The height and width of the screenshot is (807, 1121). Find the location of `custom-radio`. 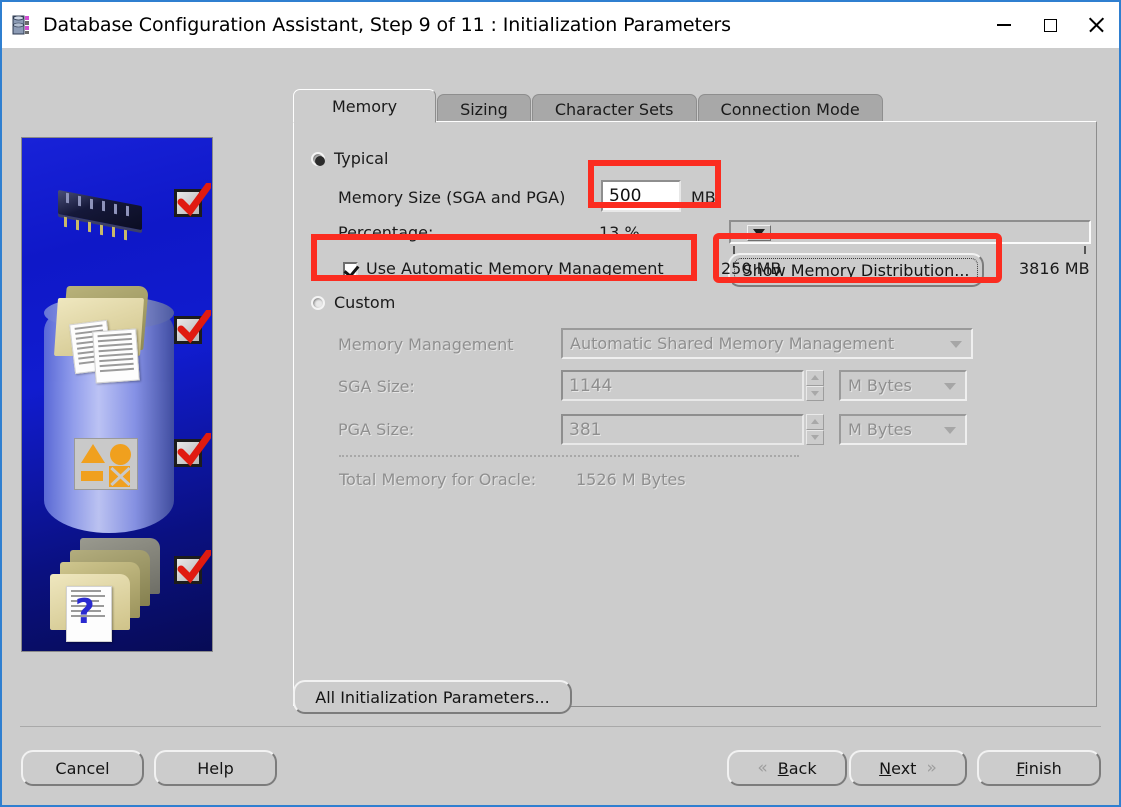

custom-radio is located at coordinates (318, 303).